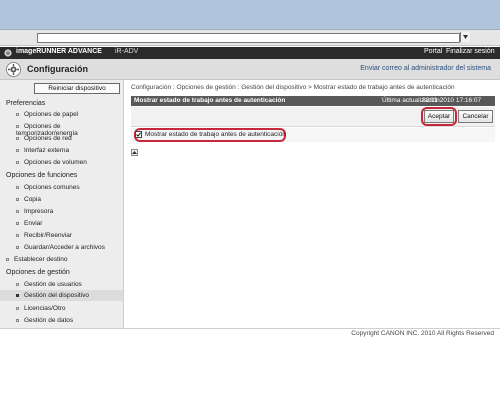 This screenshot has height=411, width=500. What do you see at coordinates (42, 175) in the screenshot?
I see `sidebar-heading-function-settings: Opciones de funciones` at bounding box center [42, 175].